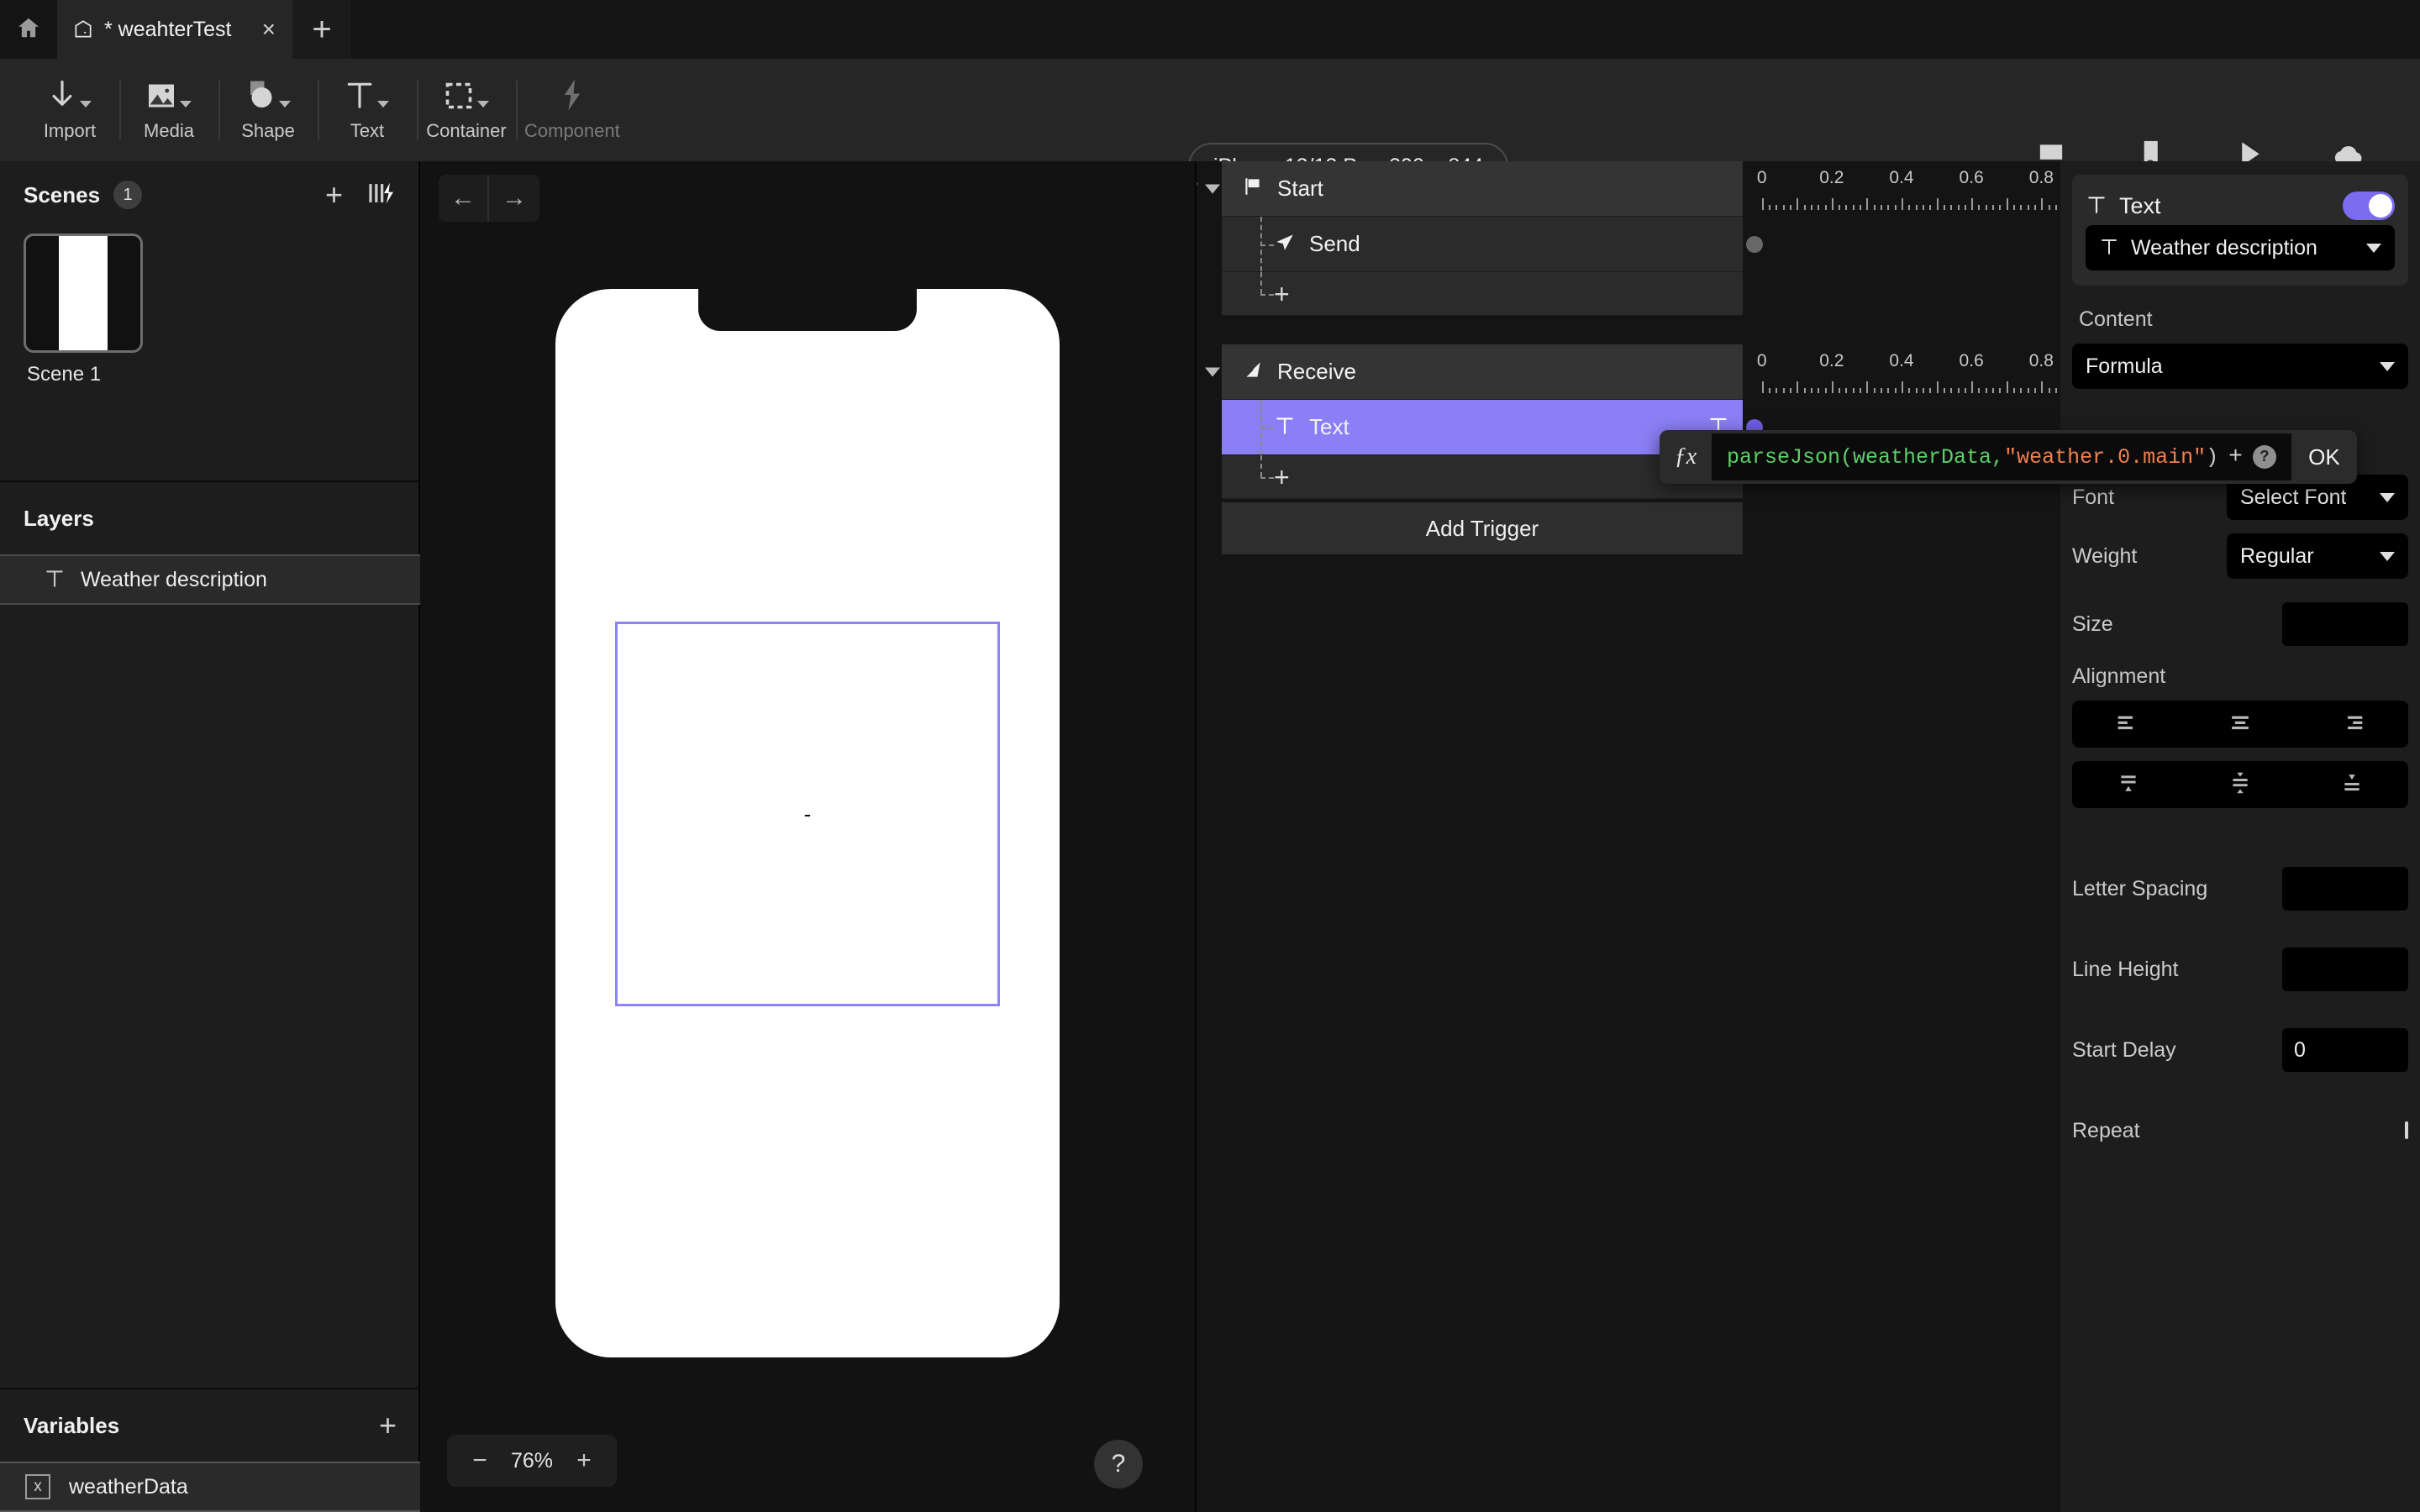  What do you see at coordinates (2317, 556) in the screenshot?
I see `weight-select: Regular` at bounding box center [2317, 556].